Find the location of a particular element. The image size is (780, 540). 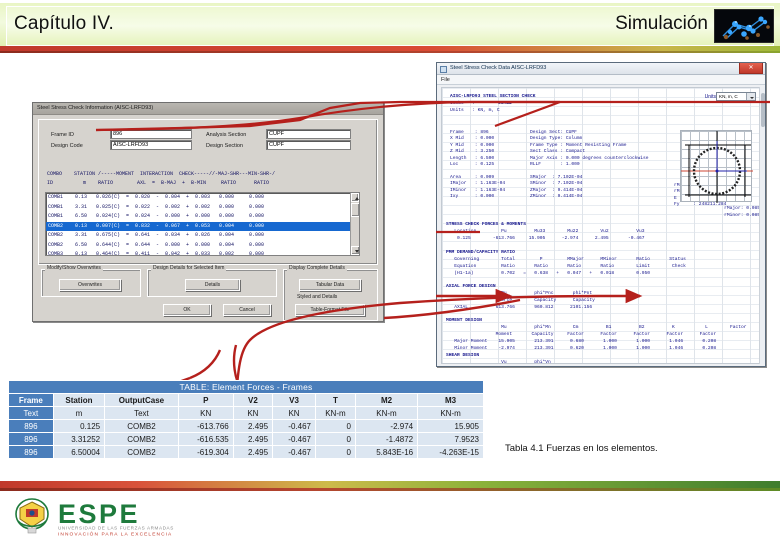

table-title: TABLE: Element Forces - Frames is located at coordinates (246, 387).